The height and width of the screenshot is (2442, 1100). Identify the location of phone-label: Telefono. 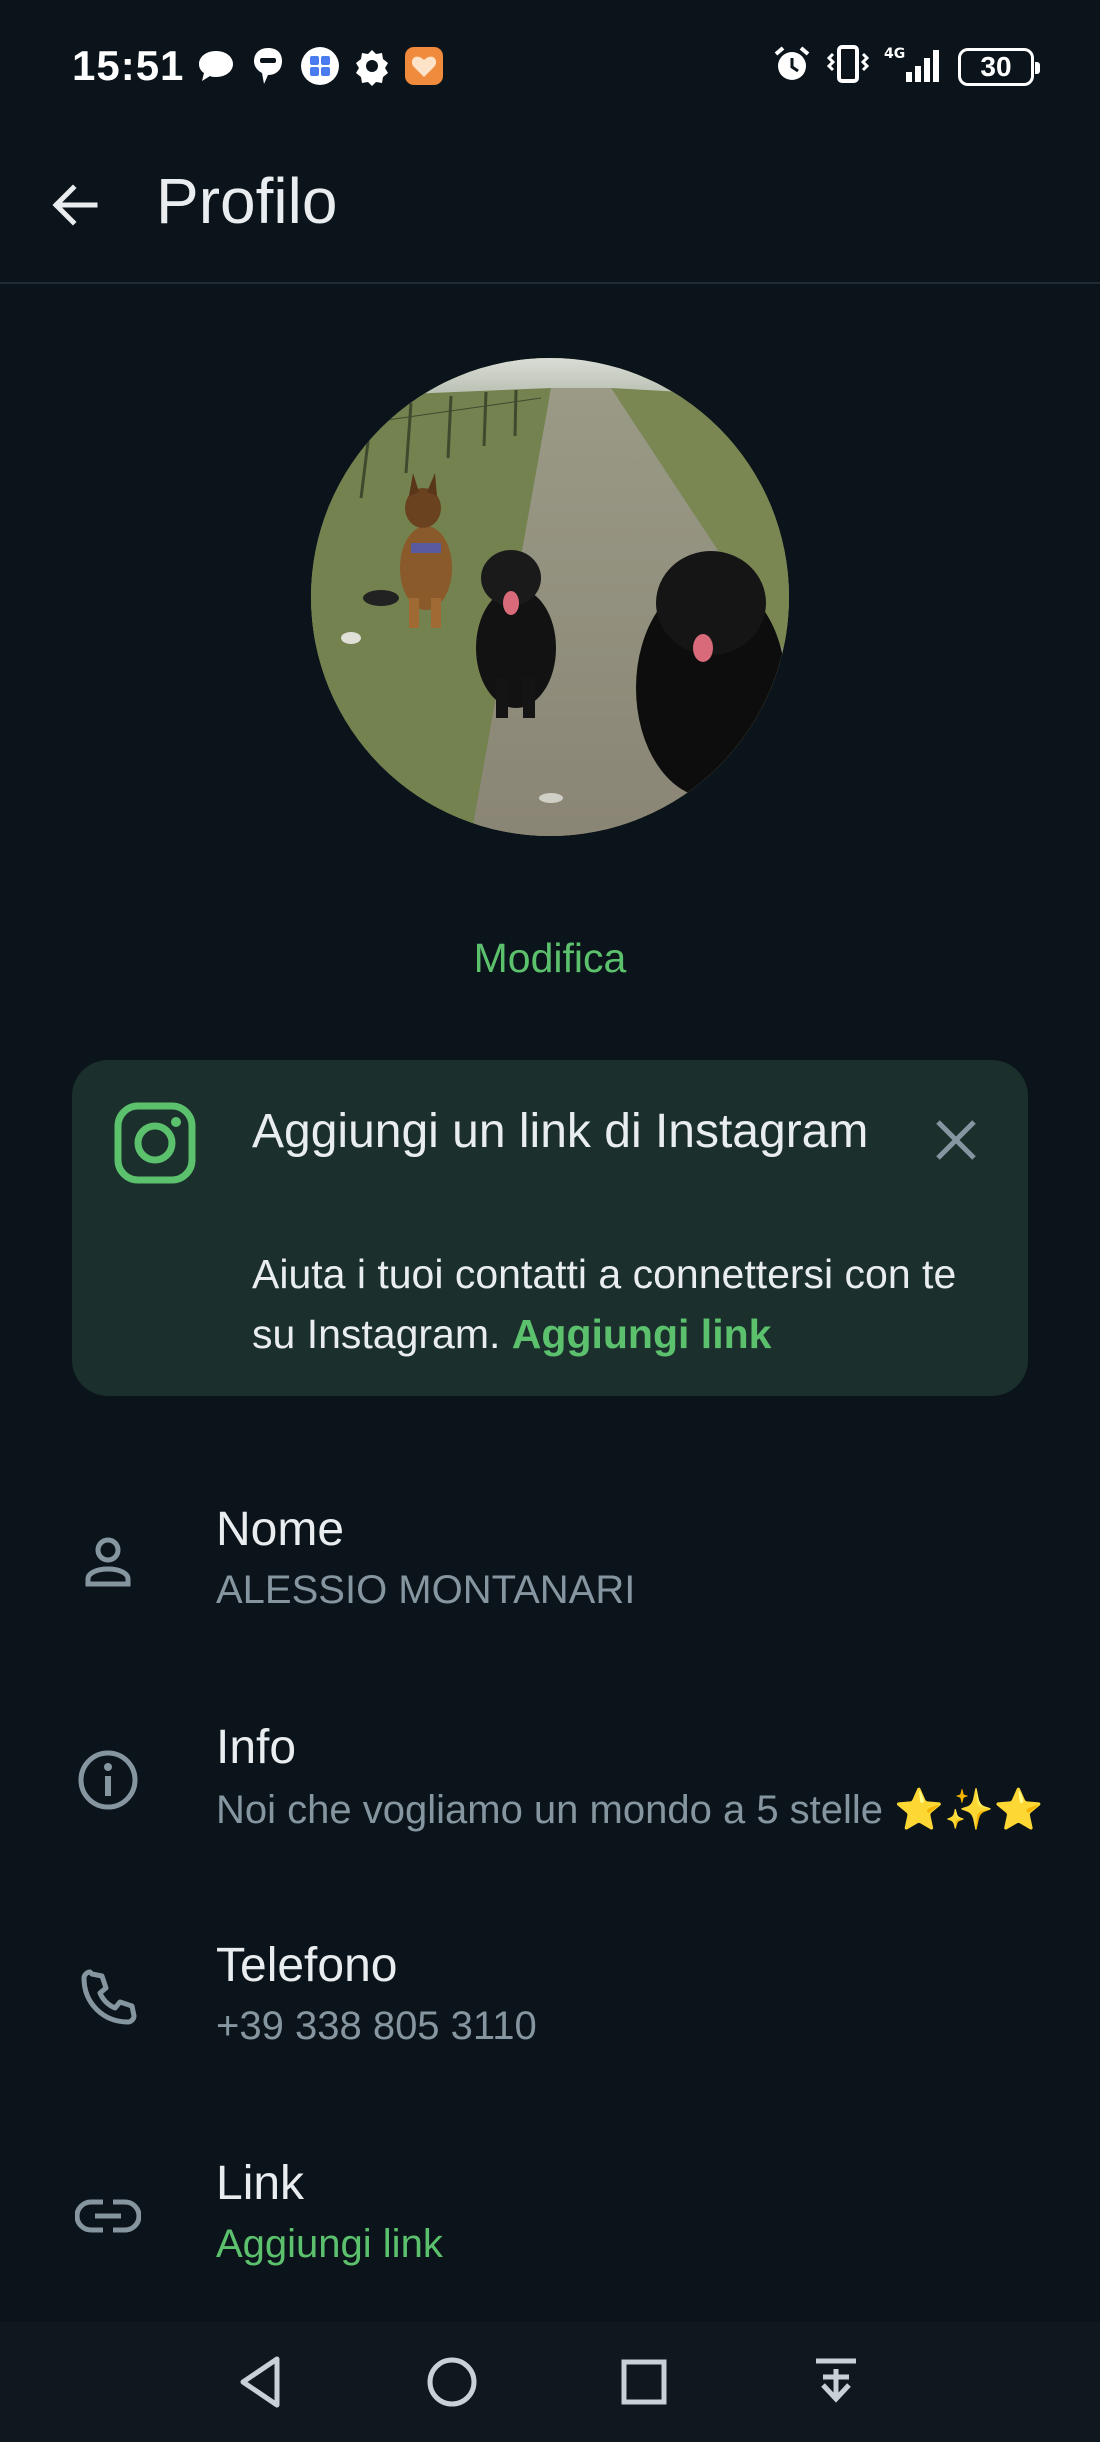
(307, 1965).